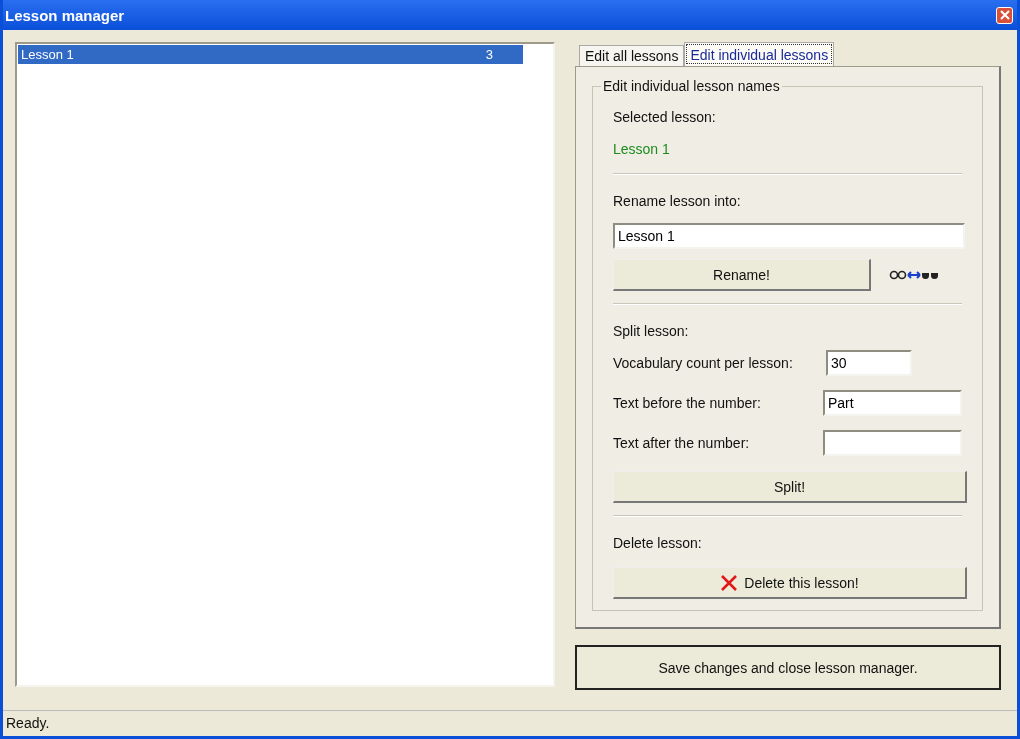 This screenshot has width=1020, height=739. I want to click on status-text: Ready., so click(28, 723).